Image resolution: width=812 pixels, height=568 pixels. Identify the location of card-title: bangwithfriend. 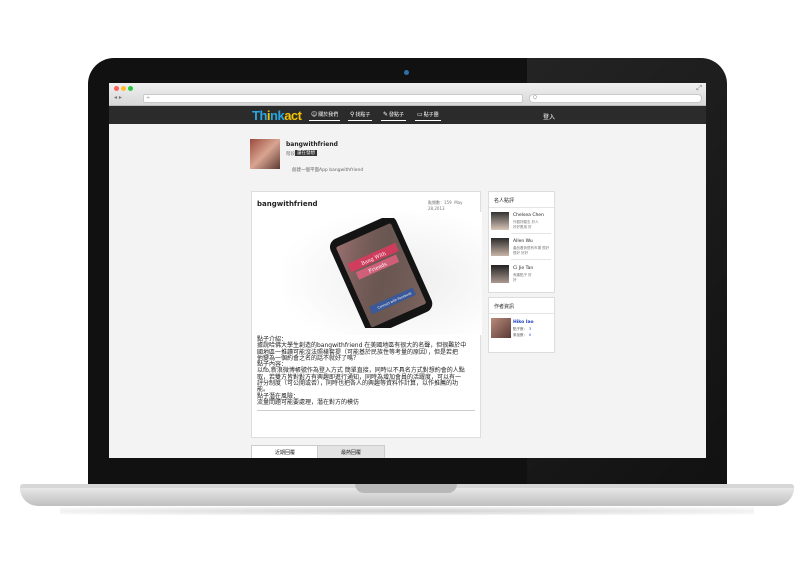
(287, 204).